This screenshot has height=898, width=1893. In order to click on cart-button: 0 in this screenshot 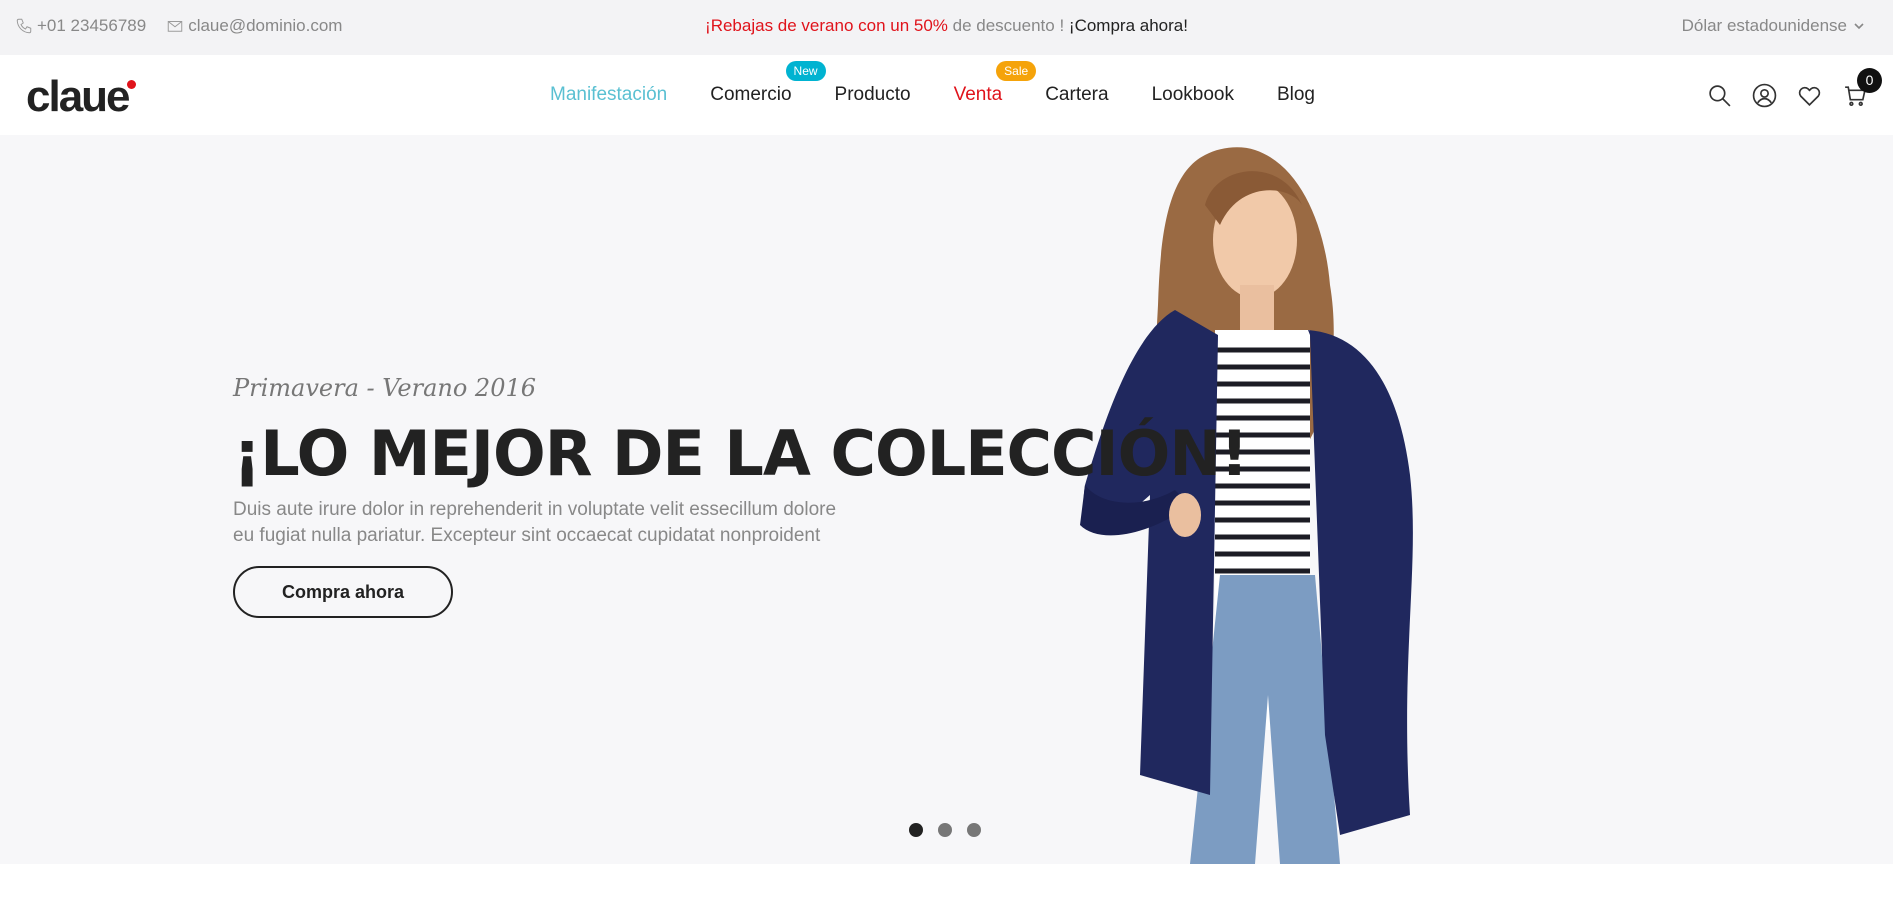, I will do `click(1862, 87)`.